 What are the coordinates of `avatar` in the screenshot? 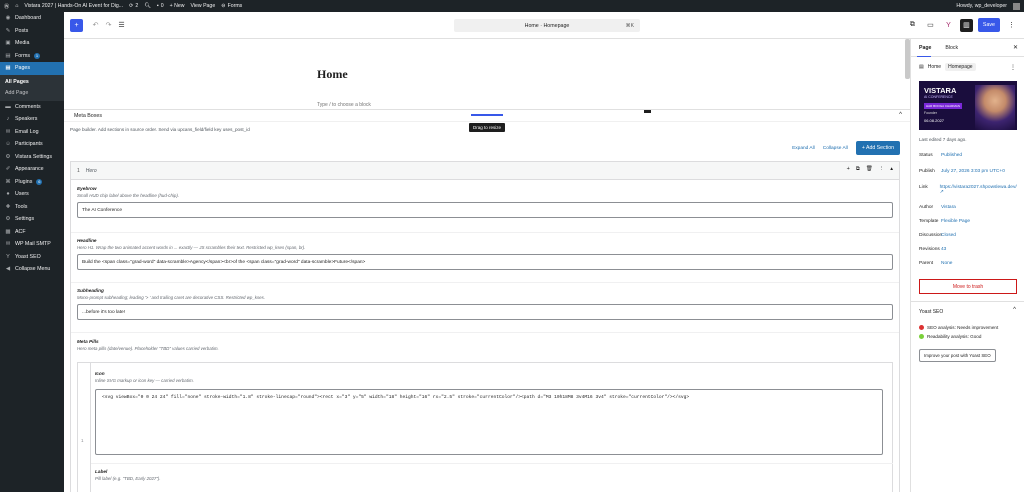 It's located at (1016, 6).